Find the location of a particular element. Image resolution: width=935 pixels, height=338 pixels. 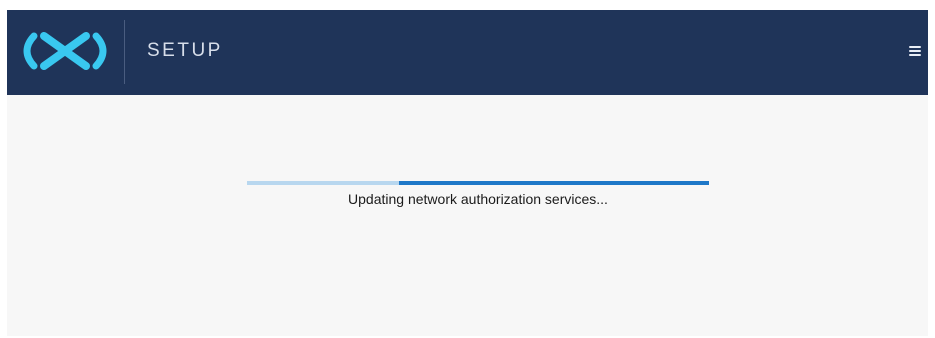

page-title: SETUP is located at coordinates (185, 50).